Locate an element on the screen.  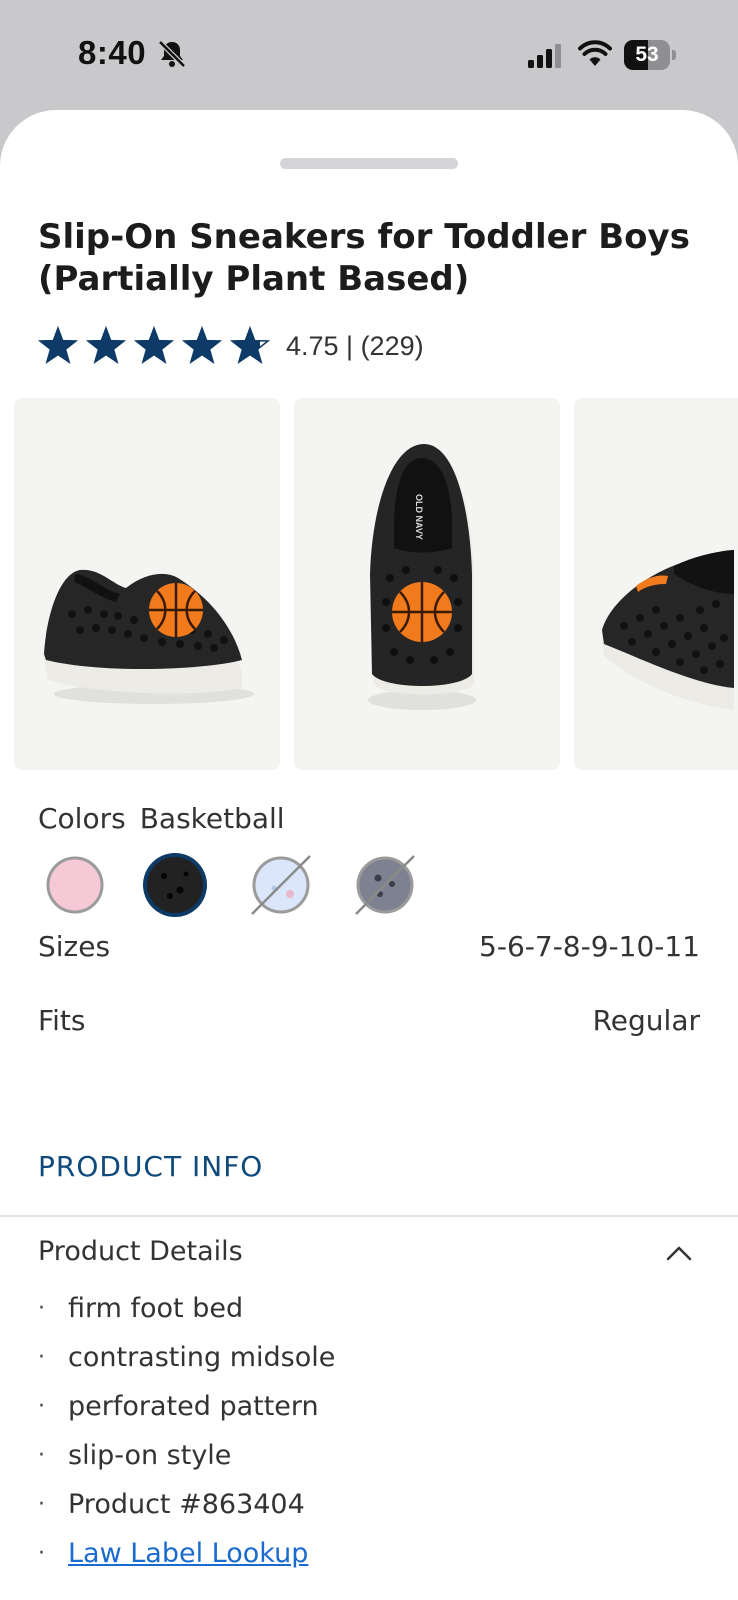
swatch-light-blue-unavailable is located at coordinates (281, 885).